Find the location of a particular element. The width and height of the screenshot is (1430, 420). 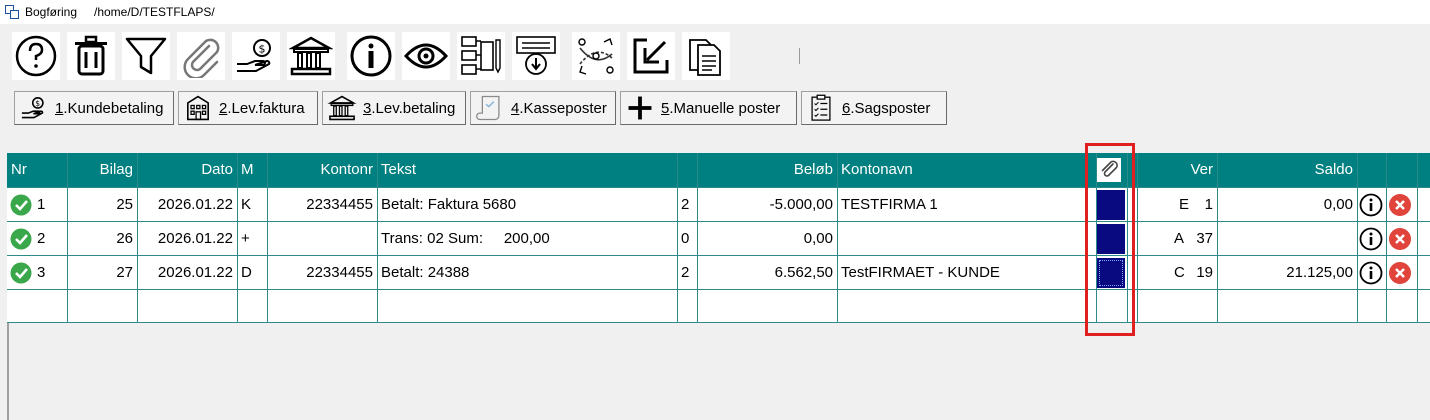

filter-icon is located at coordinates (146, 56).